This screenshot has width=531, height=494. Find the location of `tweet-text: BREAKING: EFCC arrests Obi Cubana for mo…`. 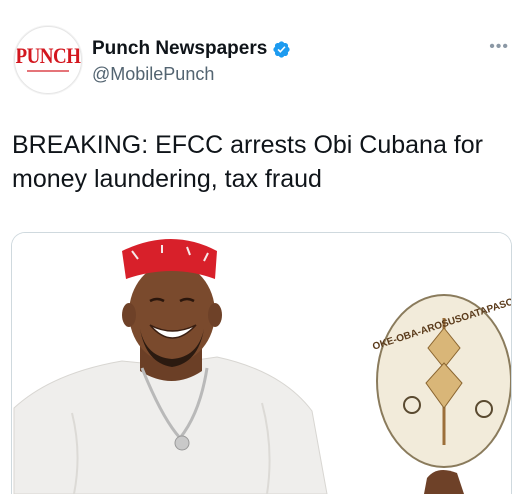

tweet-text: BREAKING: EFCC arrests Obi Cubana for mo… is located at coordinates (247, 162).